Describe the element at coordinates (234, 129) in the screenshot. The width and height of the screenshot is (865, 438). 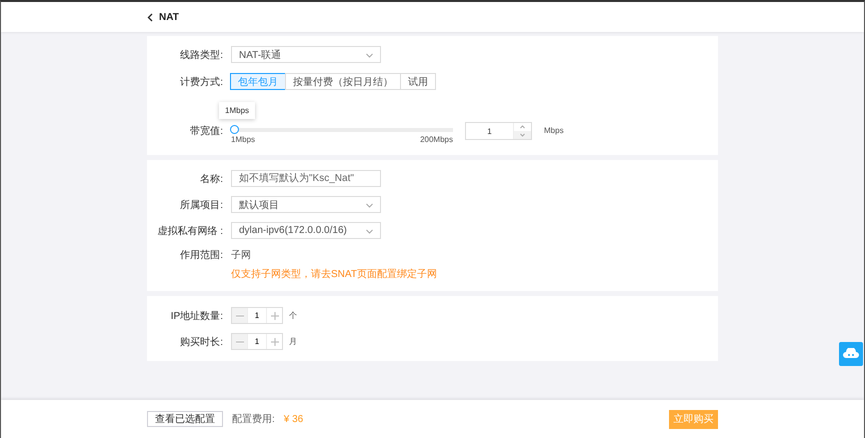
I see `slider-thumb` at that location.